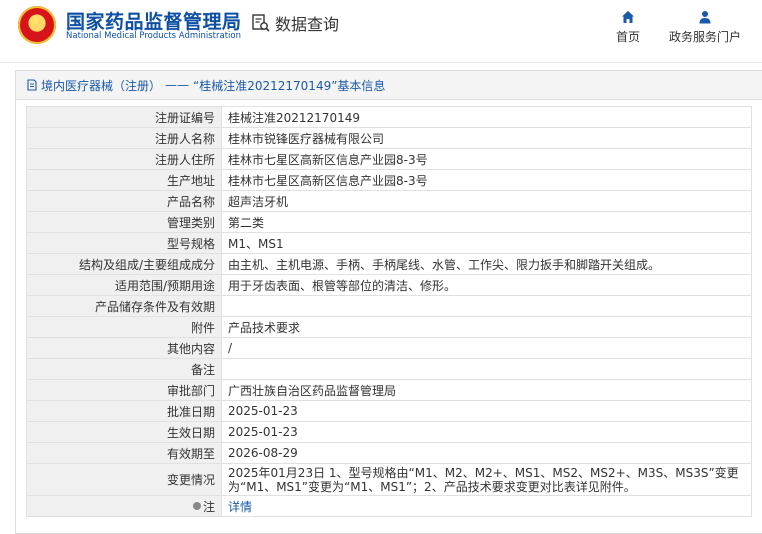 The width and height of the screenshot is (762, 534). Describe the element at coordinates (486, 243) in the screenshot. I see `field-value: M1、MS1` at that location.